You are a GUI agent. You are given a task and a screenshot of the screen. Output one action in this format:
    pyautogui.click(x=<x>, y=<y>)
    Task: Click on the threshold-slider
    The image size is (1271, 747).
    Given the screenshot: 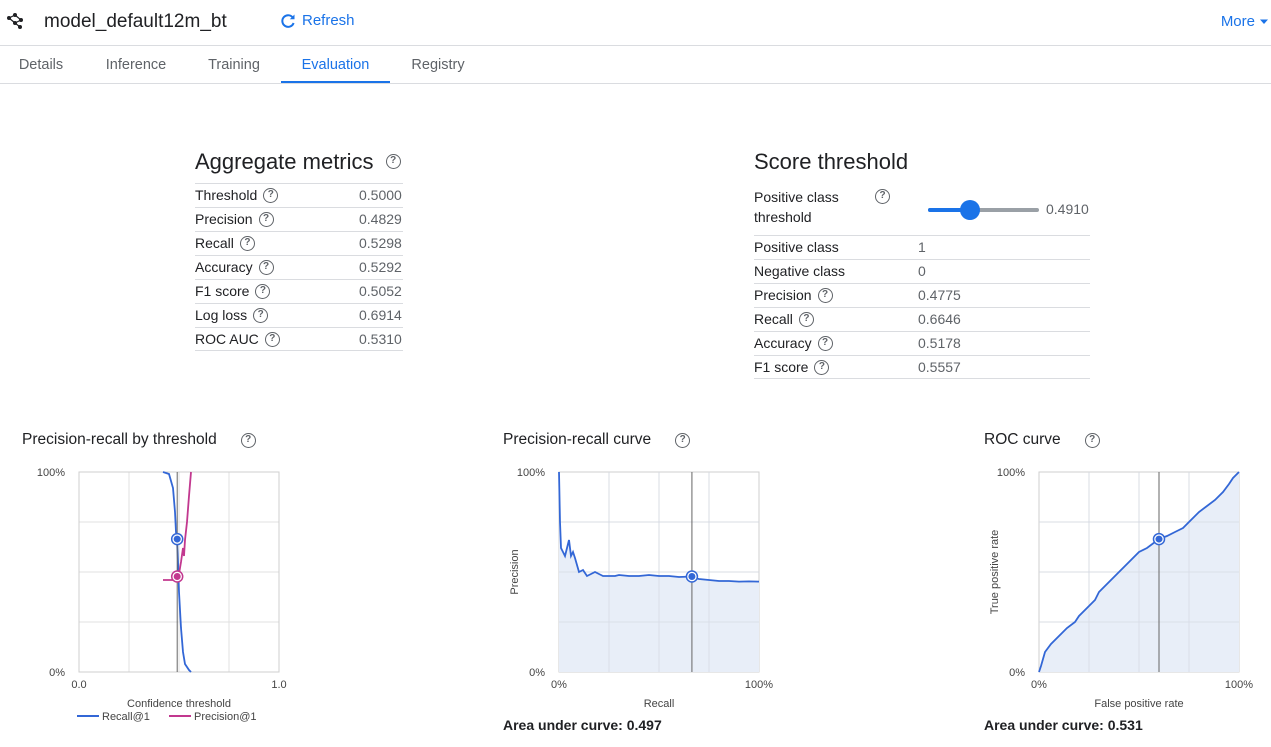 What is the action you would take?
    pyautogui.click(x=983, y=210)
    